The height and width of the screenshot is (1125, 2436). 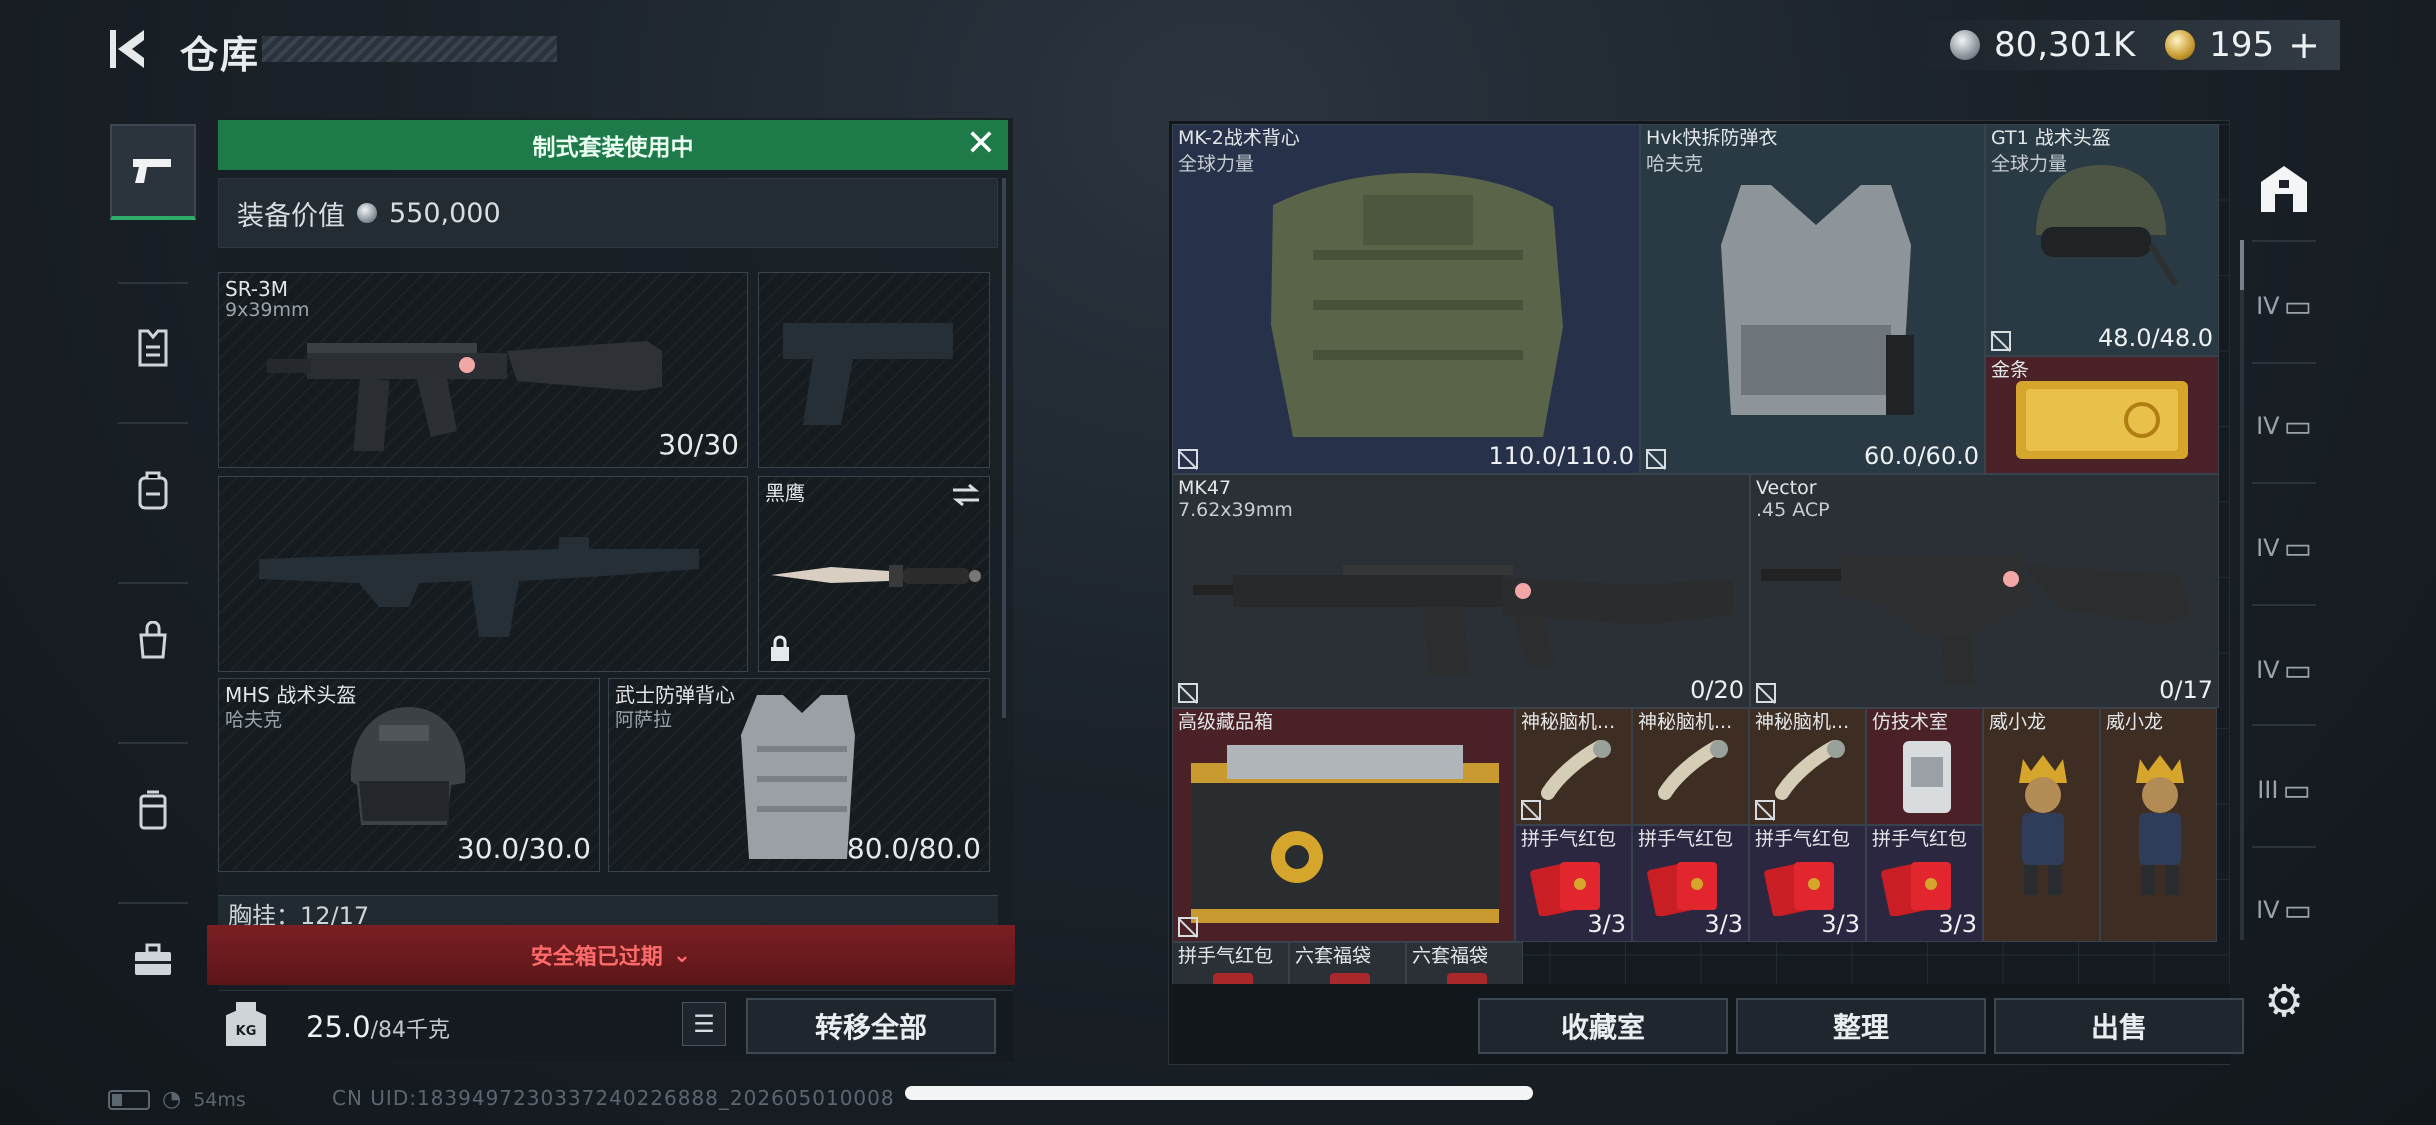 I want to click on title-decoration, so click(x=409, y=49).